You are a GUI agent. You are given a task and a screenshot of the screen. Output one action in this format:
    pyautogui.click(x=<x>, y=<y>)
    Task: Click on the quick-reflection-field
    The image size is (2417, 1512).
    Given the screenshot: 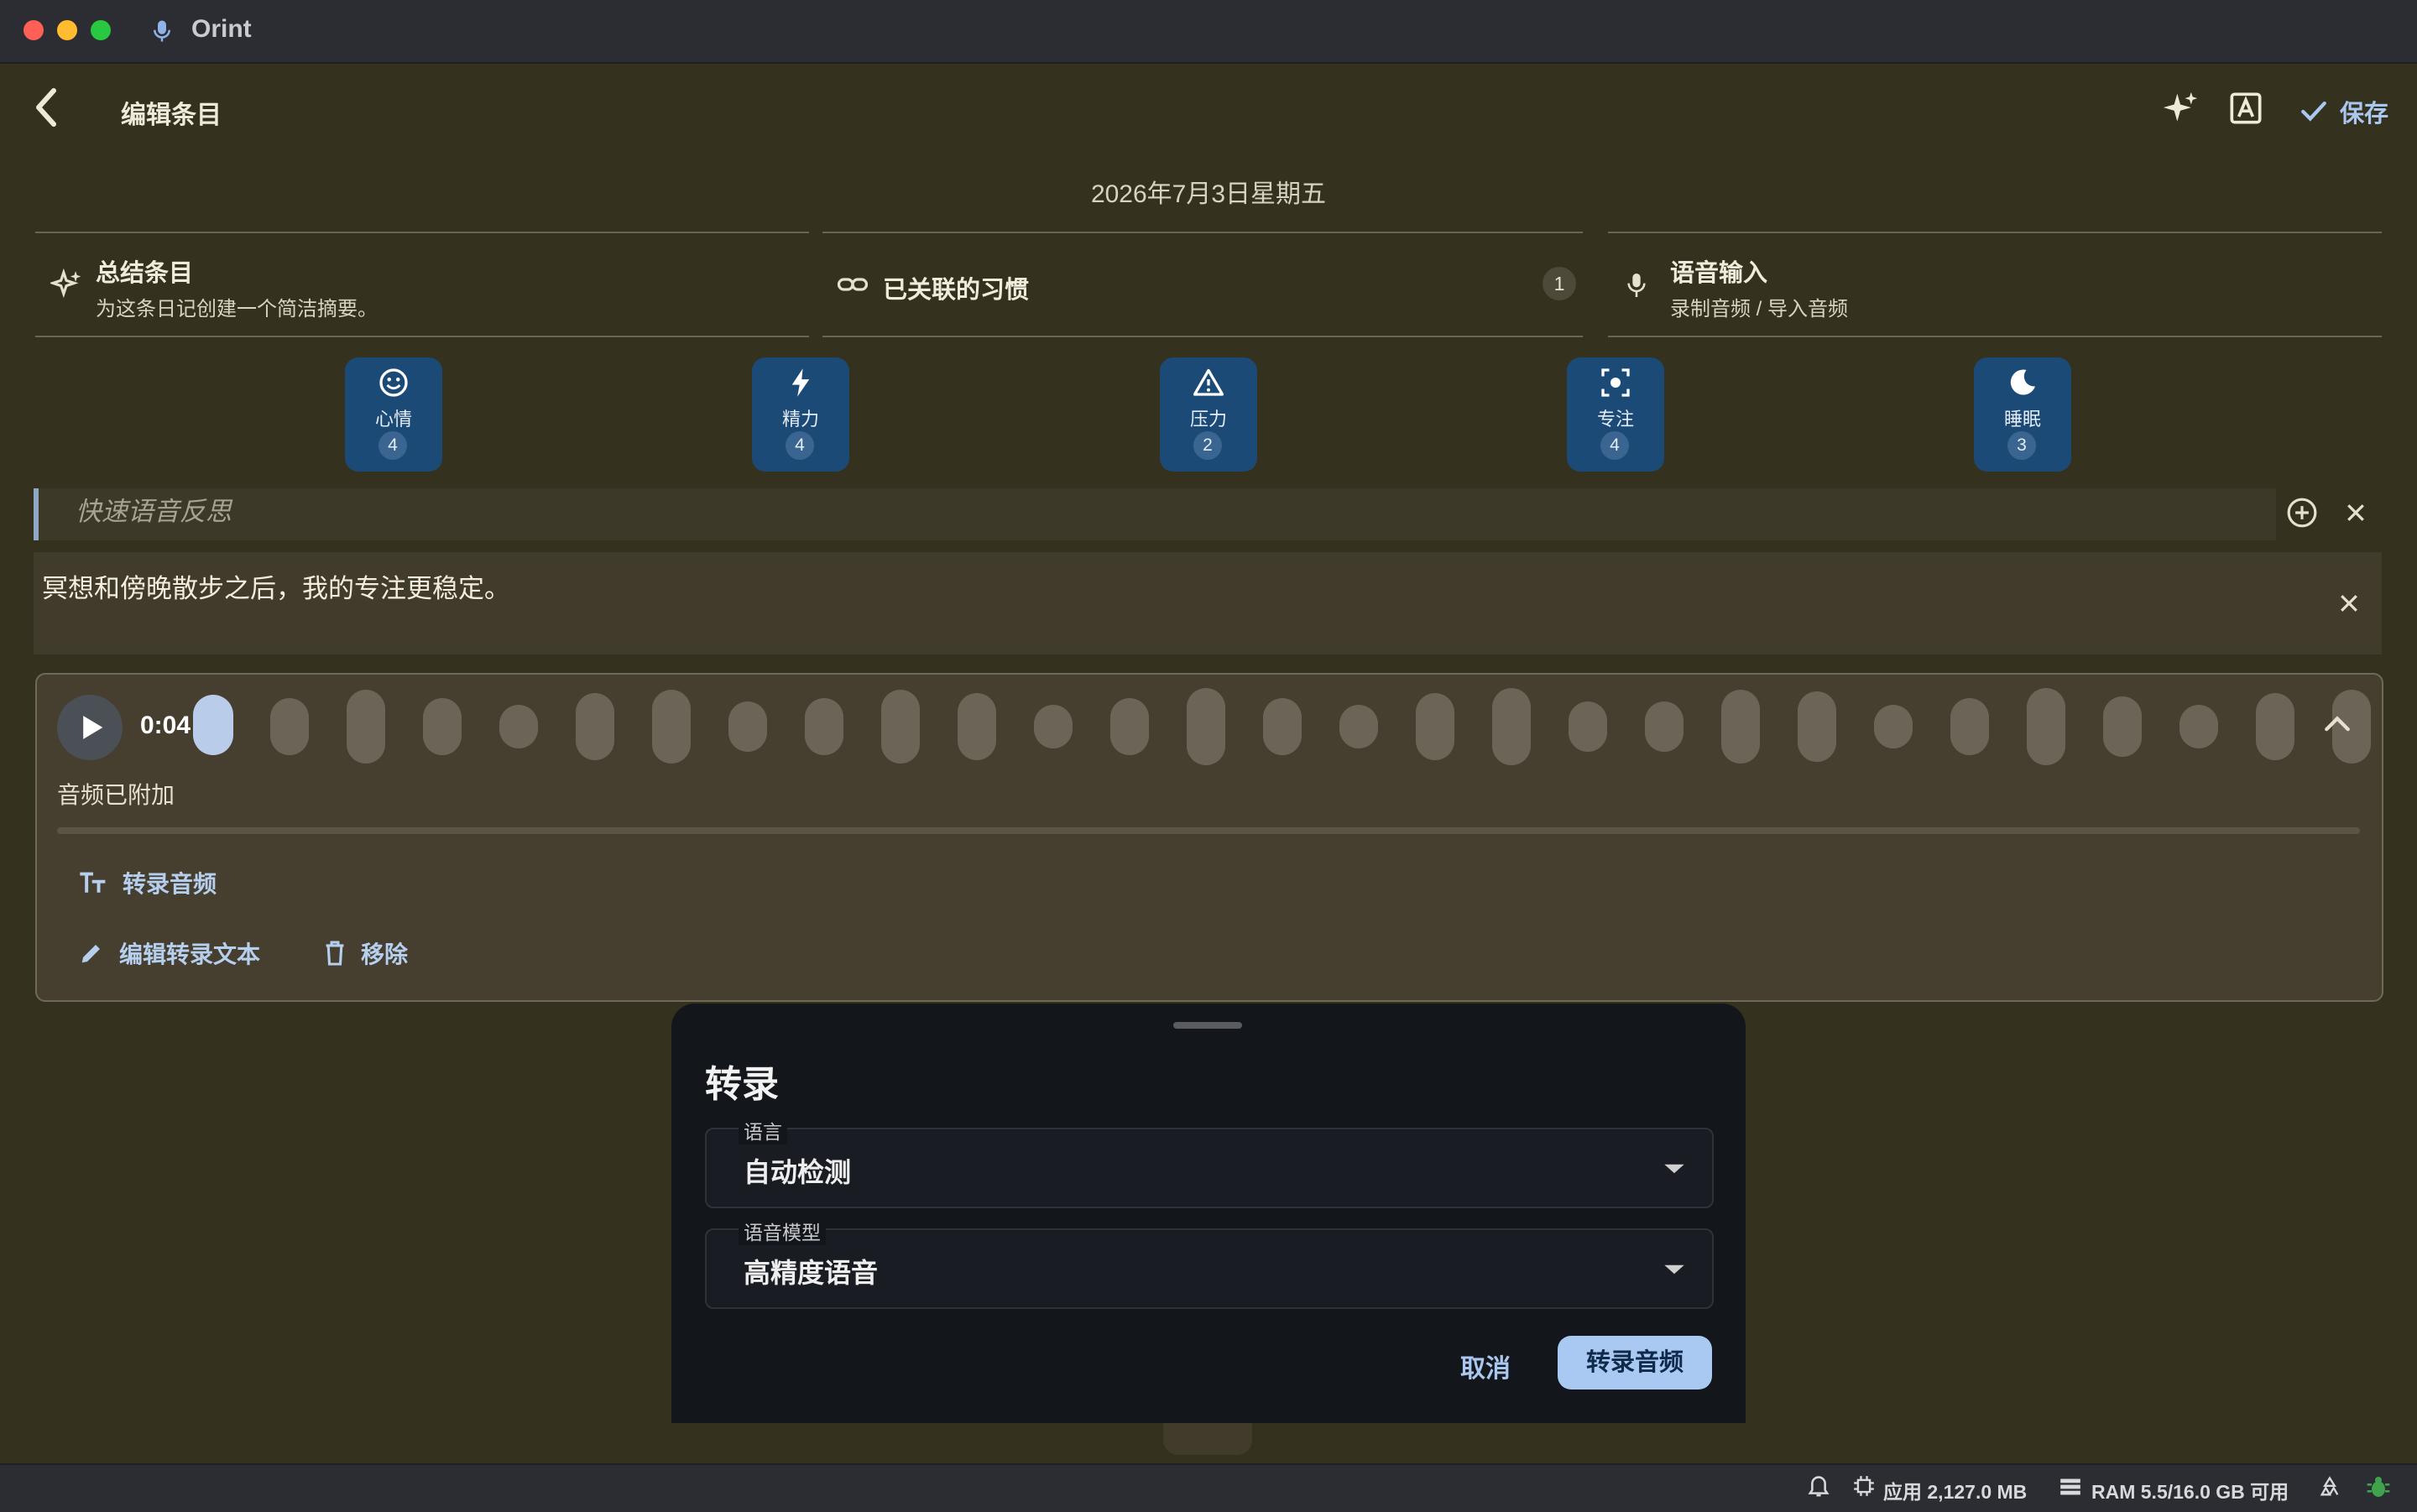 What is the action you would take?
    pyautogui.click(x=1155, y=514)
    